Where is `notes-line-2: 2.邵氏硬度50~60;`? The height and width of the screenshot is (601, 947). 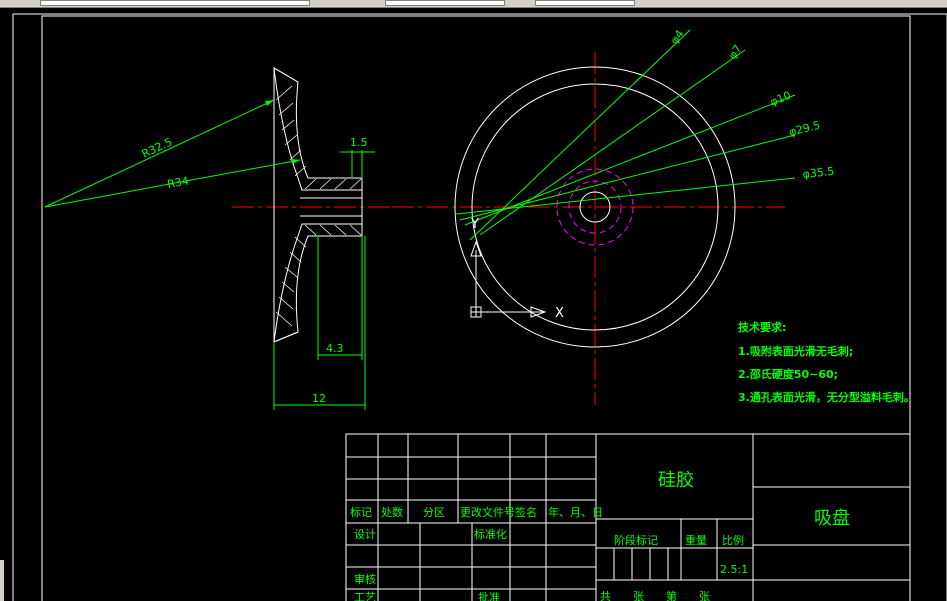
notes-line-2: 2.邵氏硬度50~60; is located at coordinates (788, 374).